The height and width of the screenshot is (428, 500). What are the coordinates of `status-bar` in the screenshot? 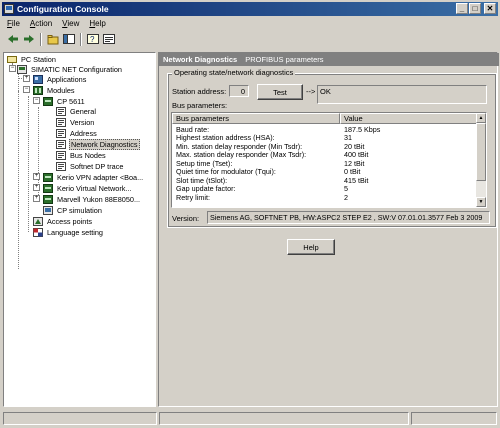 It's located at (250, 418).